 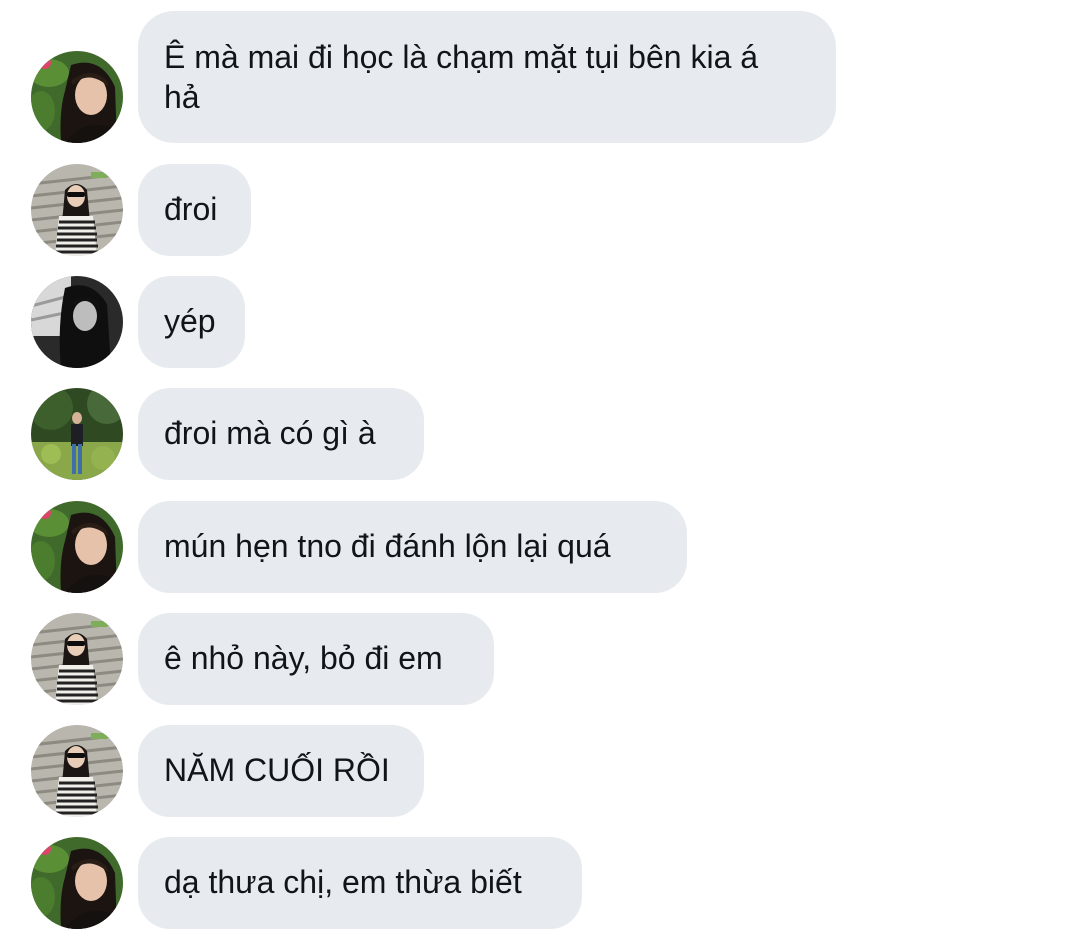 I want to click on message-bubble: đroi, so click(x=194, y=210).